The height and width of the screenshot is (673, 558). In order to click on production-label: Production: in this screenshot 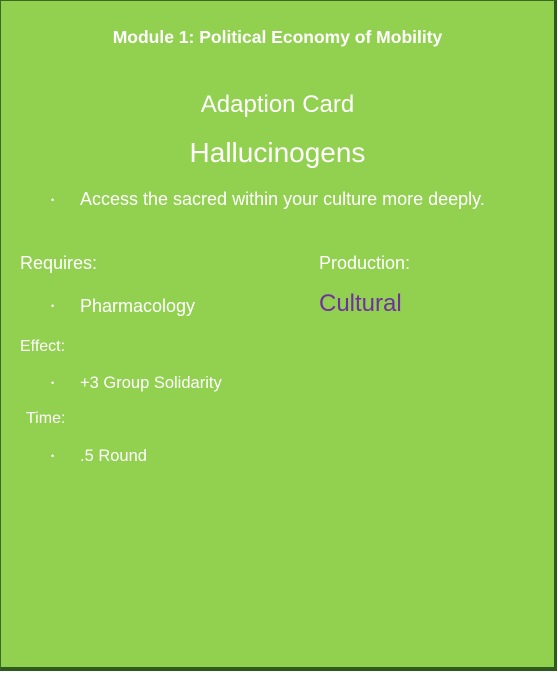, I will do `click(365, 263)`.